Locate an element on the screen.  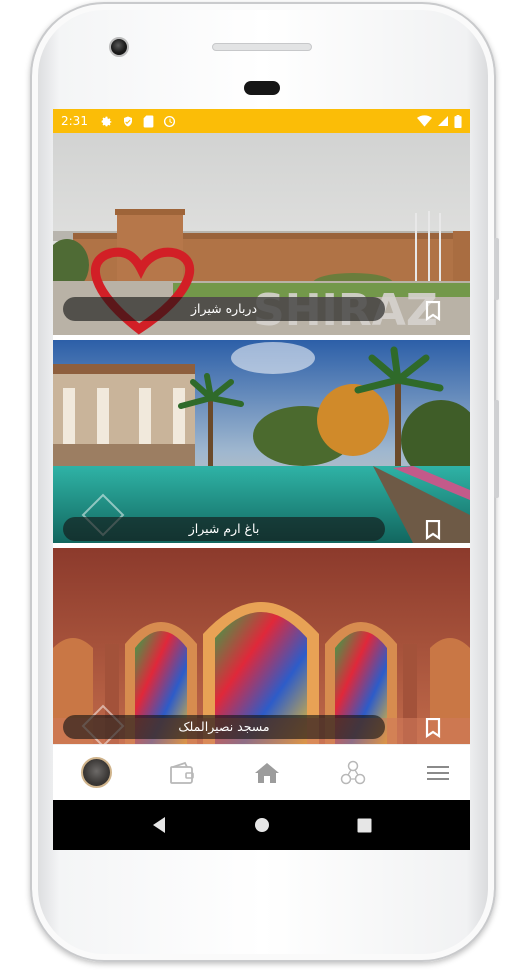
volume-button is located at coordinates (496, 449).